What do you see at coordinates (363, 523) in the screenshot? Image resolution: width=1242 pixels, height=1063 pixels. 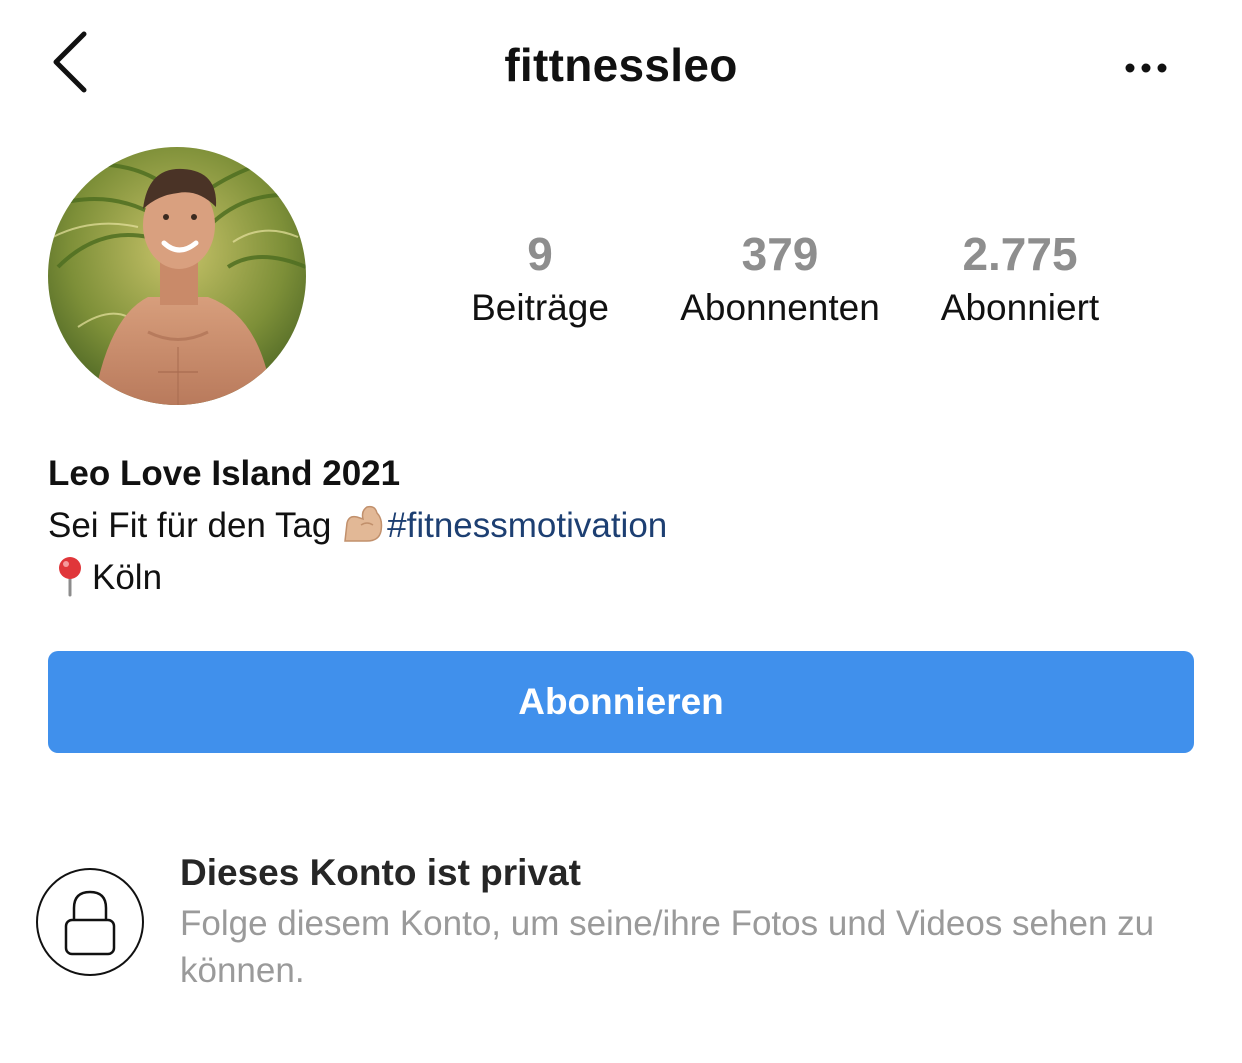 I see `flexed-biceps-icon` at bounding box center [363, 523].